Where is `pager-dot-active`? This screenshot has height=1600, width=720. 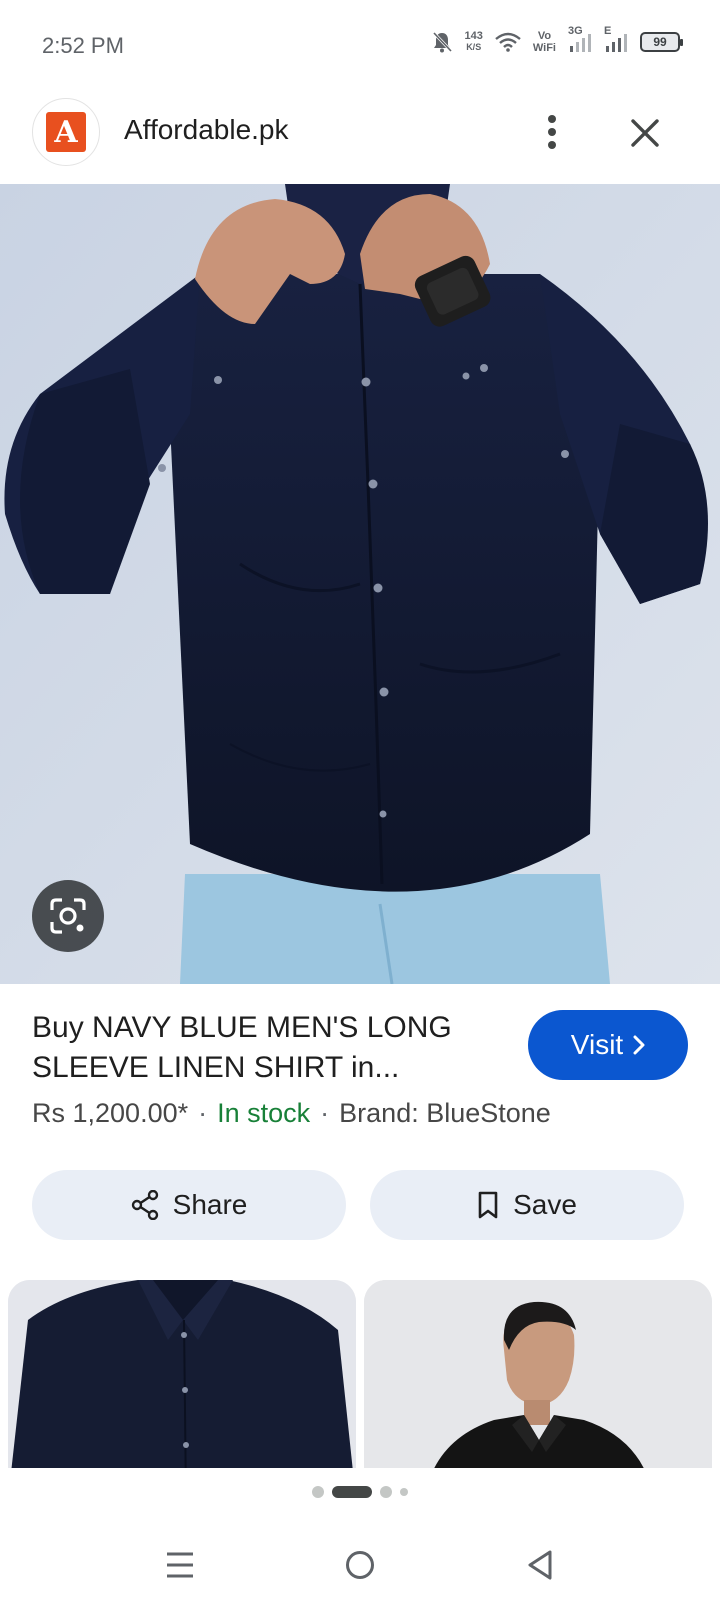
pager-dot-active is located at coordinates (352, 1492).